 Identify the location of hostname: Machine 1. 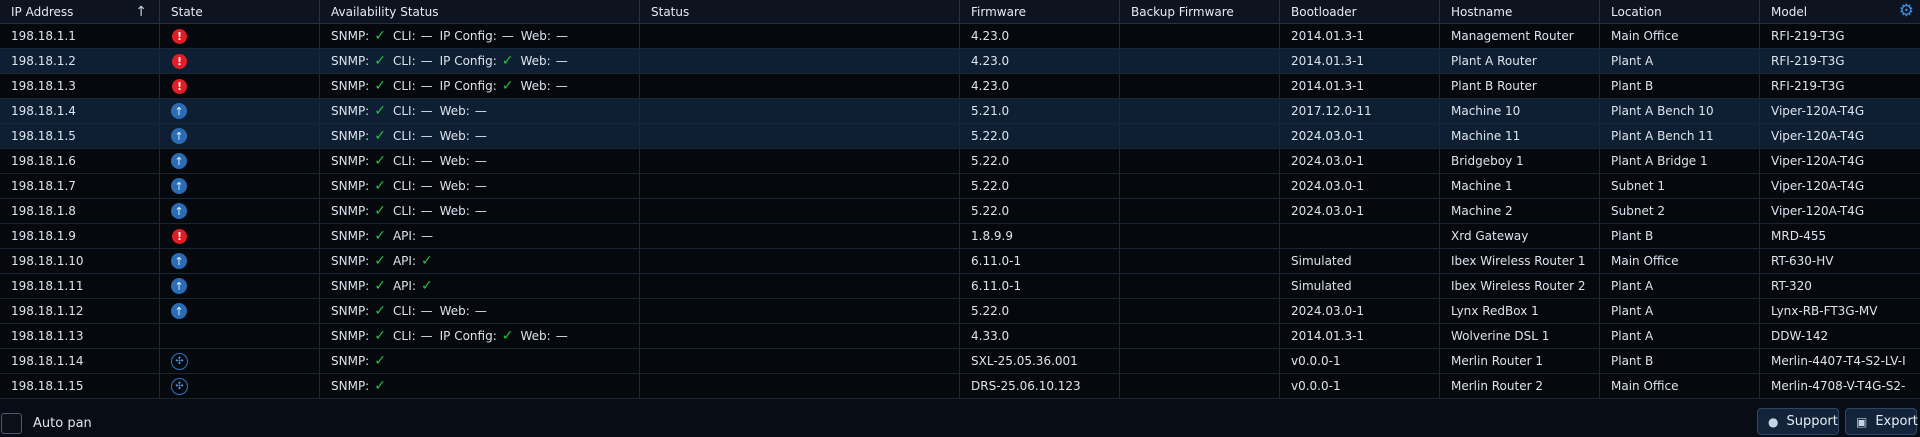
(1482, 186).